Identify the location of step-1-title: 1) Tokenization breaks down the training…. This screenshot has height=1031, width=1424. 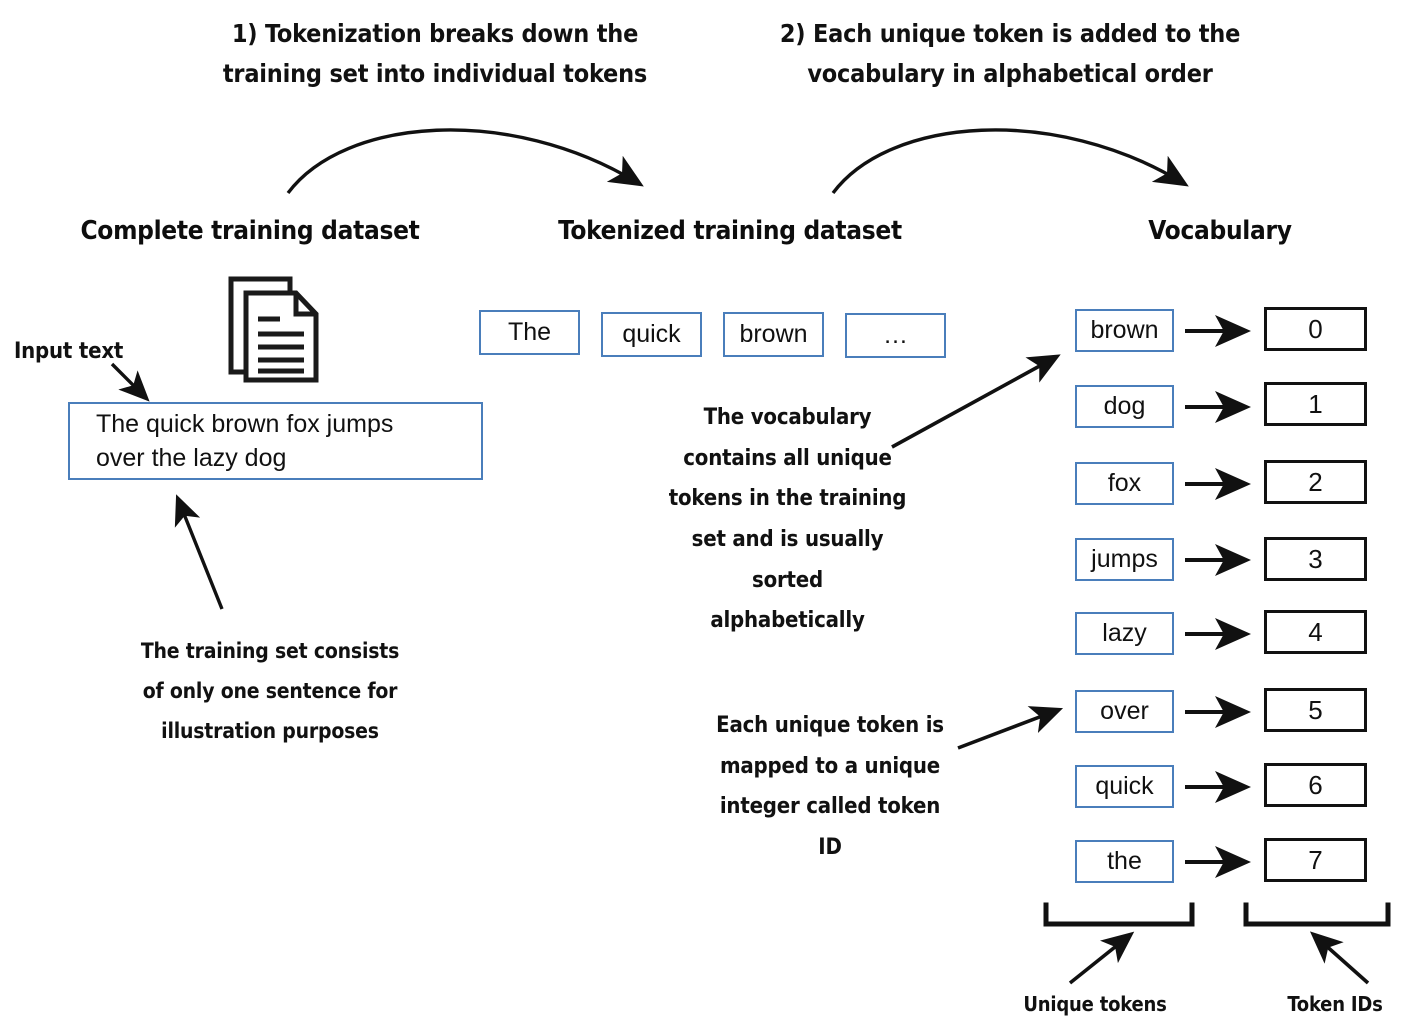
(435, 53).